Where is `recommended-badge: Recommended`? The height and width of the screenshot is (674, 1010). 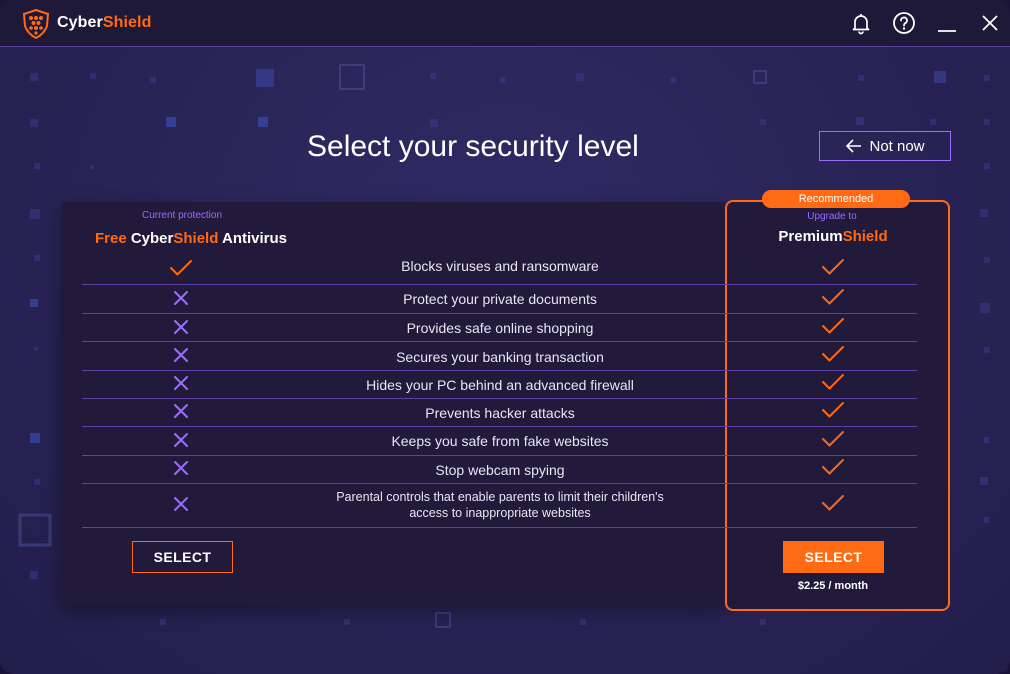 recommended-badge: Recommended is located at coordinates (836, 199).